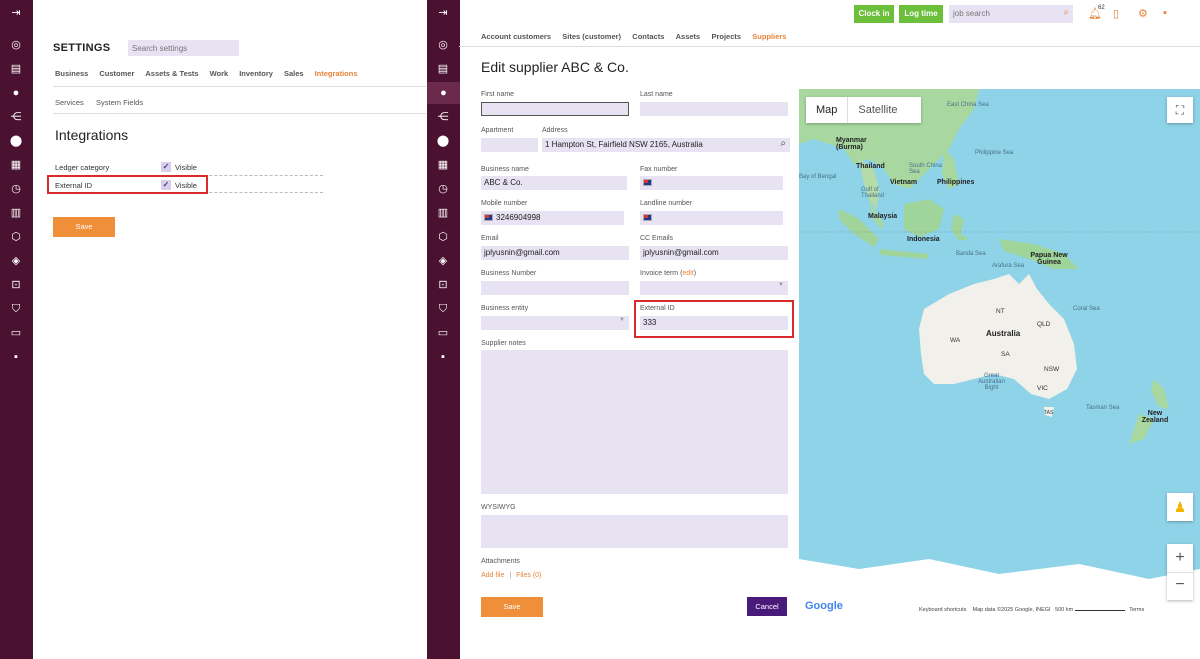 The image size is (1200, 659). What do you see at coordinates (714, 109) in the screenshot?
I see `last-name-field` at bounding box center [714, 109].